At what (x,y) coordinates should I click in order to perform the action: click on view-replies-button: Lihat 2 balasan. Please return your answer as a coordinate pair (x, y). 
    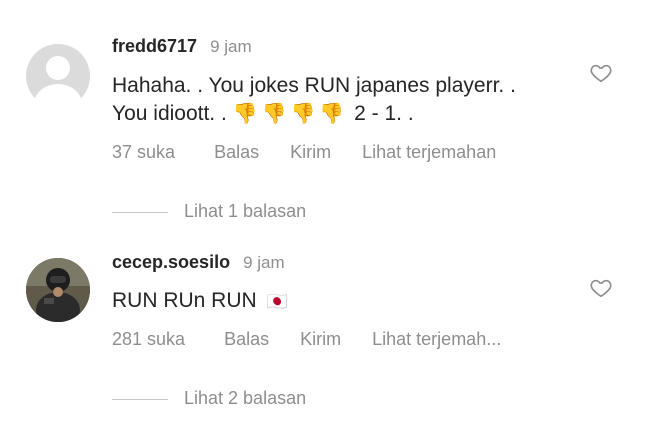
    Looking at the image, I should click on (209, 398).